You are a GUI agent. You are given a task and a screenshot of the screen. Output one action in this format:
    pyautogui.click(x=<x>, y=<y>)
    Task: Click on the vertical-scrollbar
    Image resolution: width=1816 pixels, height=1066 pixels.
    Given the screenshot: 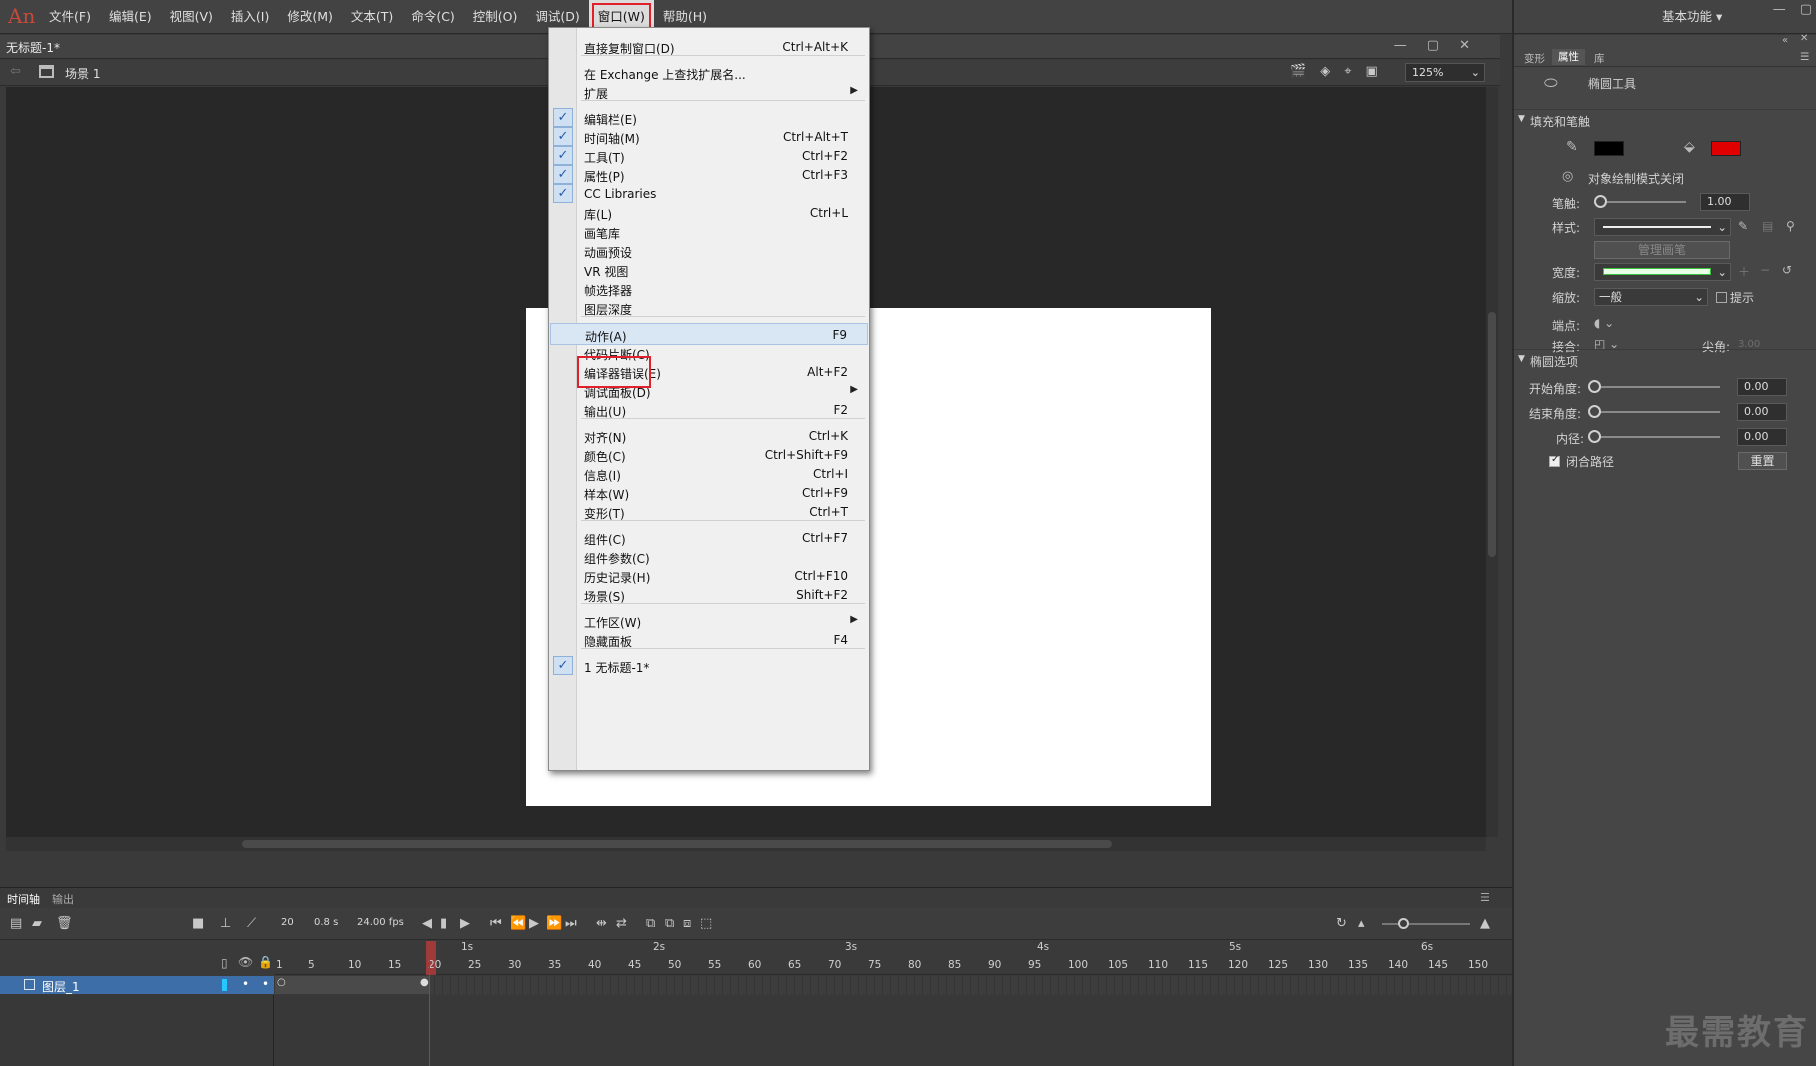 What is the action you would take?
    pyautogui.click(x=1492, y=462)
    